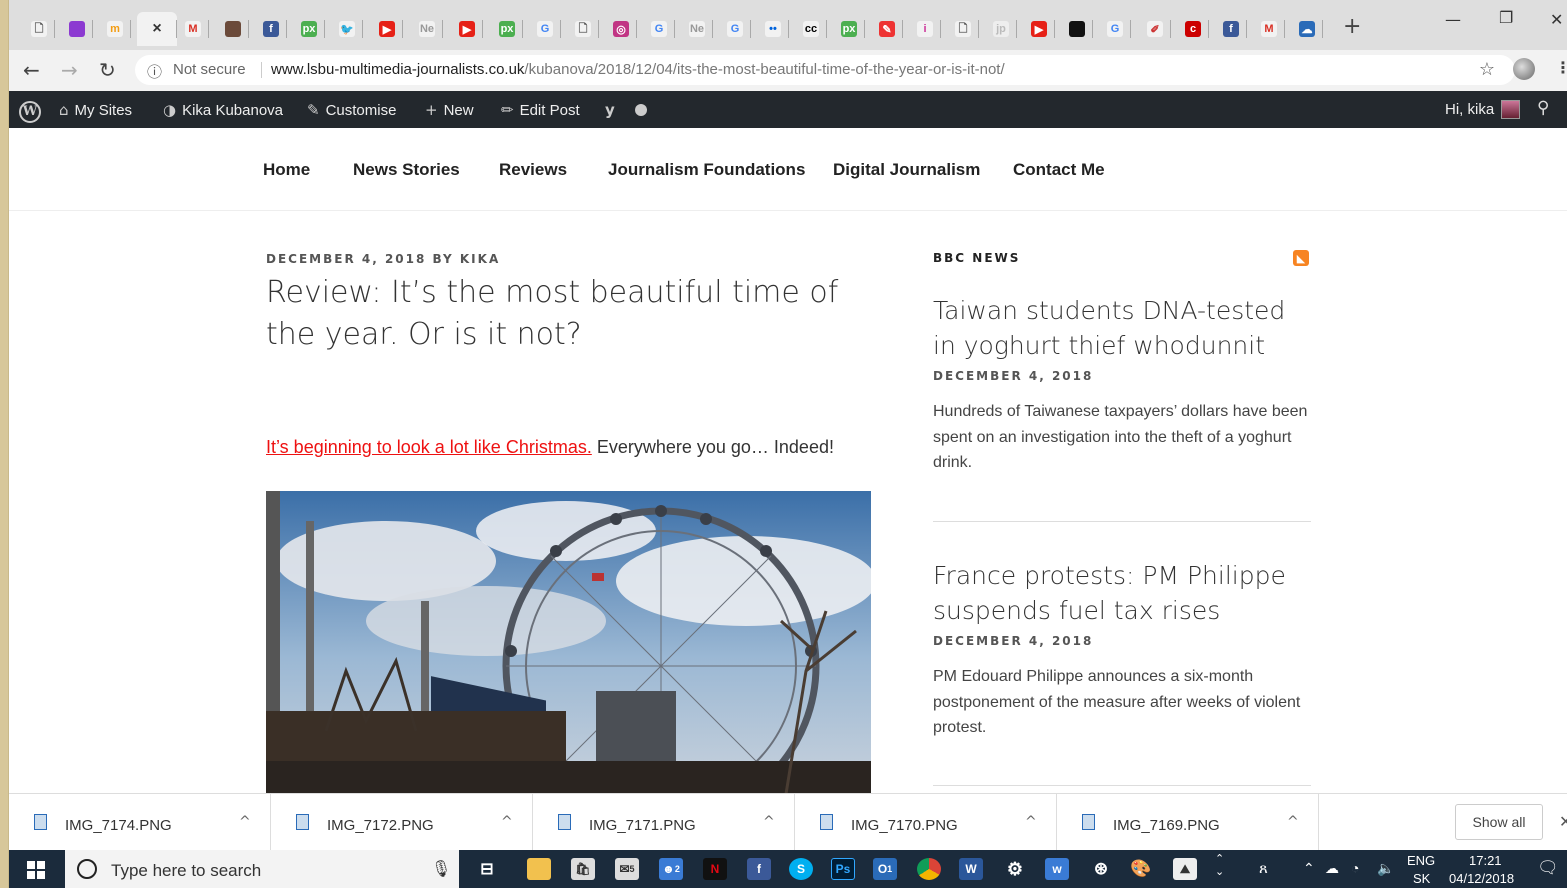 The height and width of the screenshot is (888, 1567). I want to click on paint-icon: 🎨, so click(1141, 869).